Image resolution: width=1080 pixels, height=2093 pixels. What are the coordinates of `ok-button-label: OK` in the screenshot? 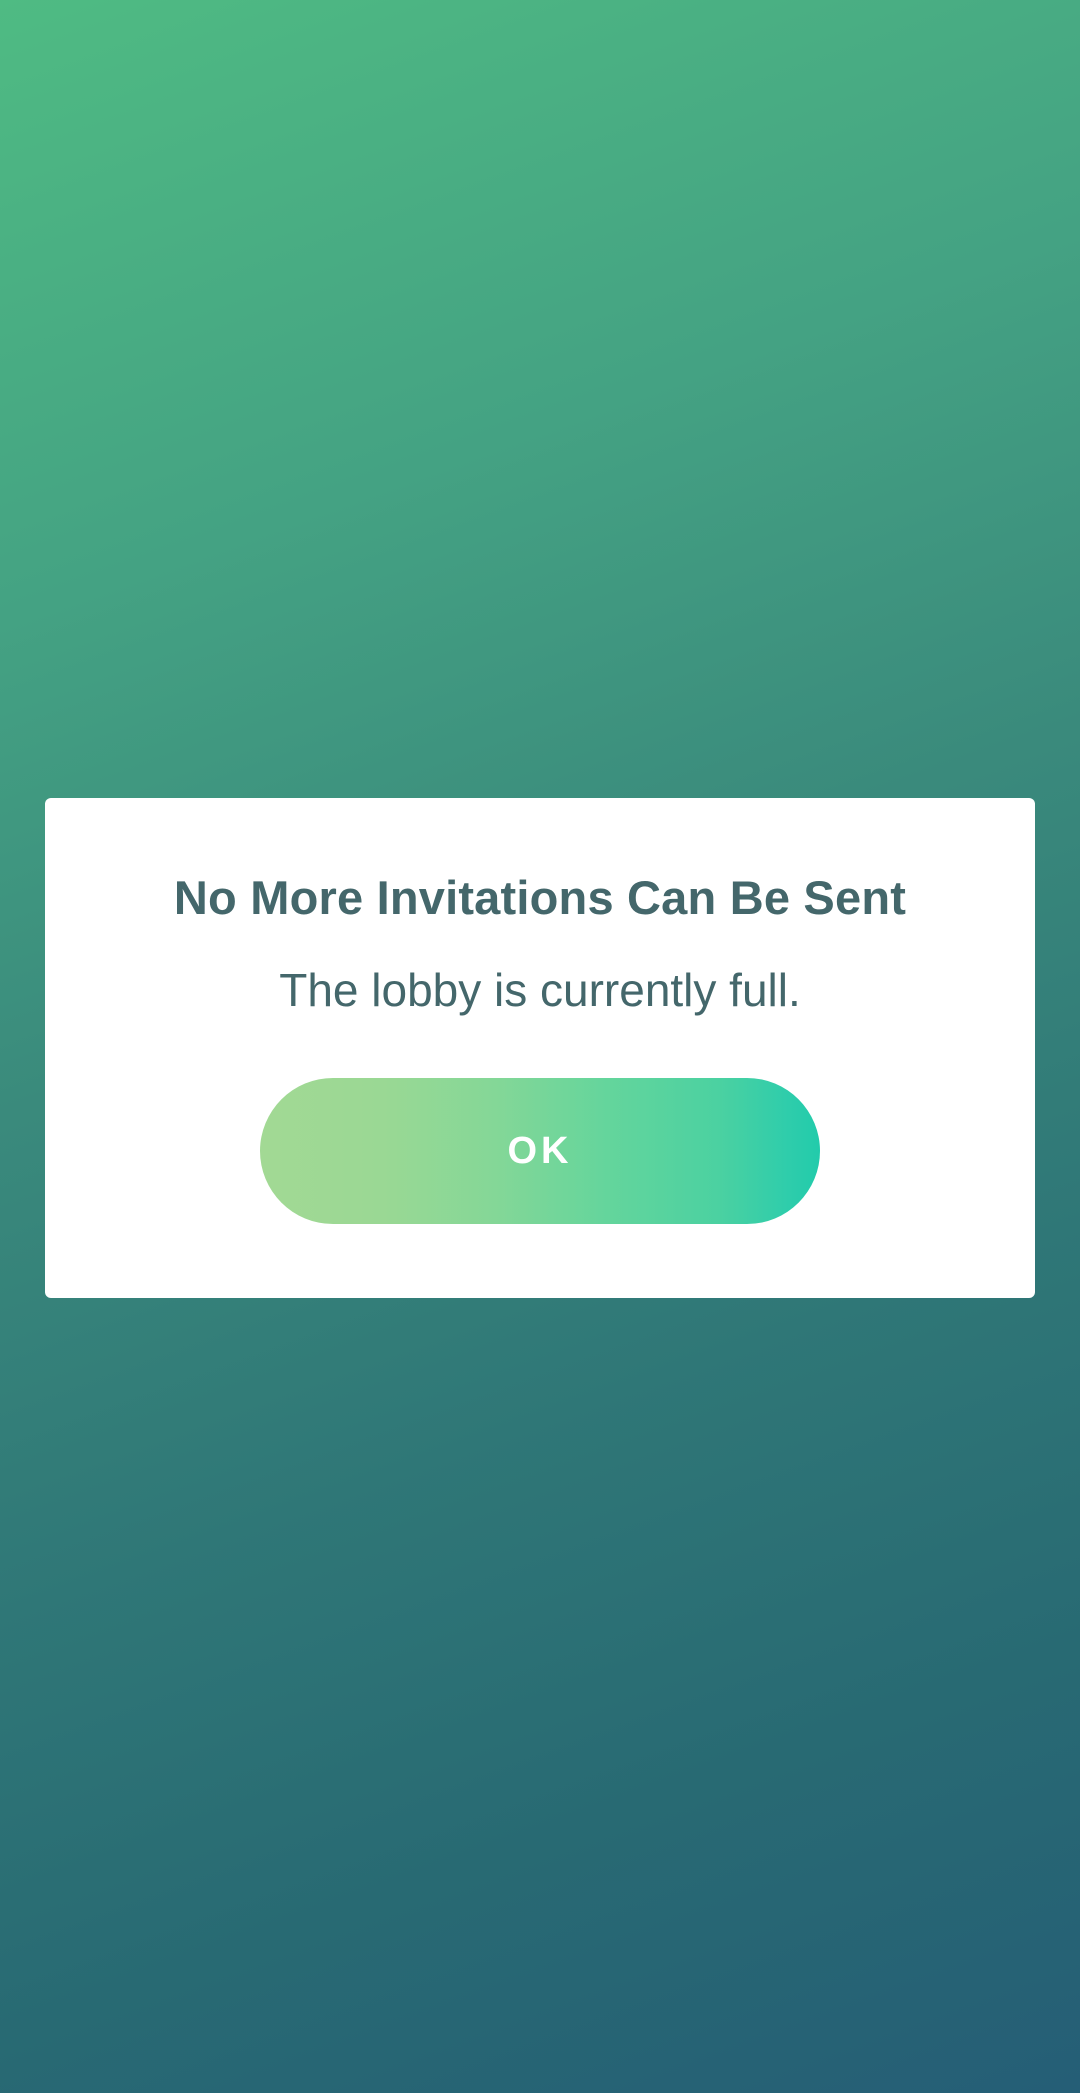 It's located at (540, 1150).